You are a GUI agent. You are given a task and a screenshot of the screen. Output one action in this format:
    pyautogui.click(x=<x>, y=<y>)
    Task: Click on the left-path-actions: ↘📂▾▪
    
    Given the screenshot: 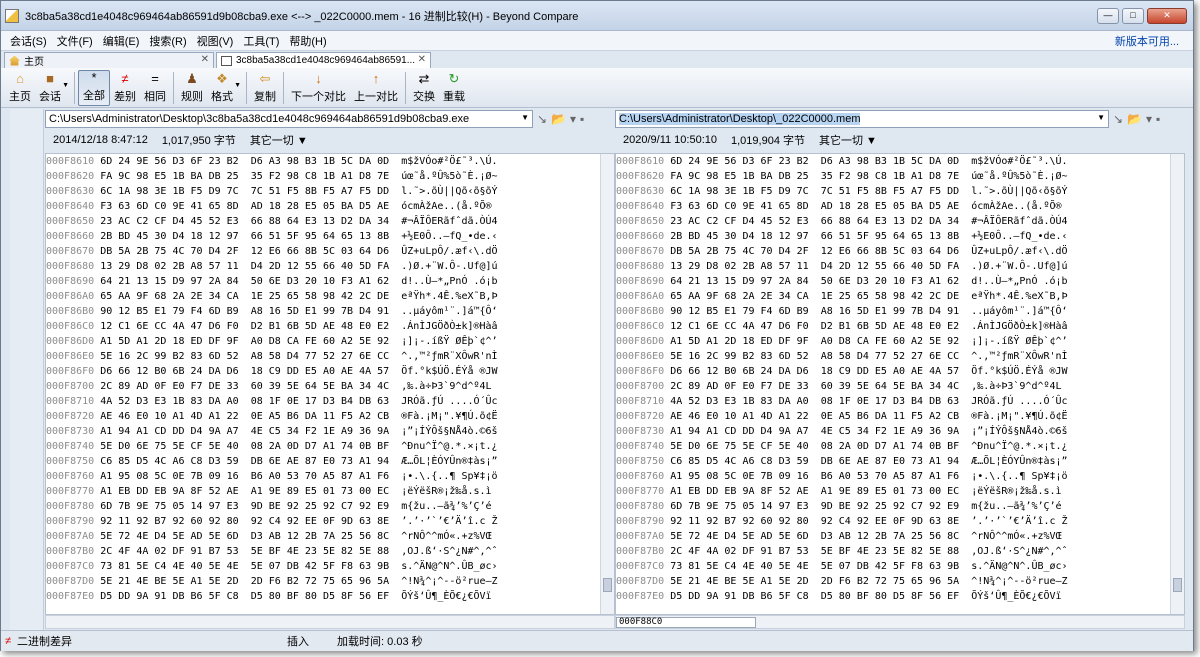 What is the action you would take?
    pyautogui.click(x=562, y=119)
    